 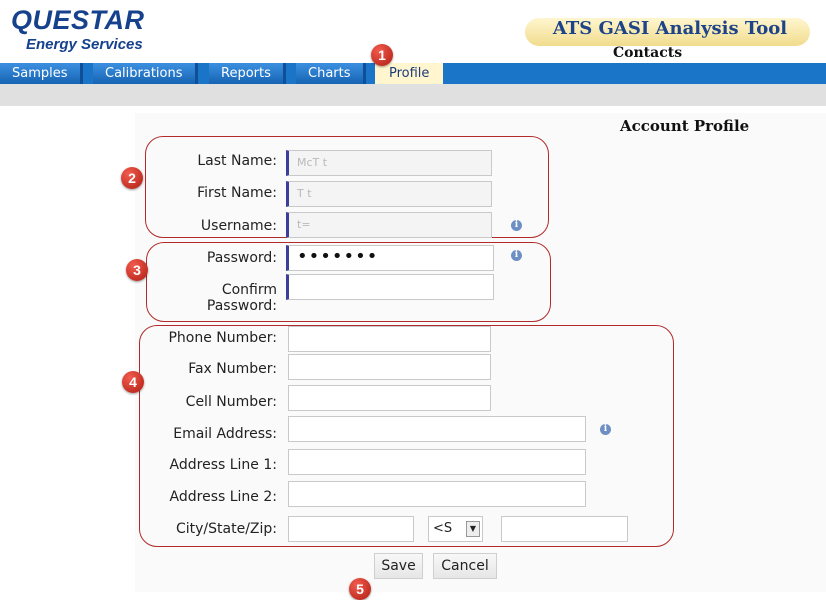 What do you see at coordinates (670, 28) in the screenshot?
I see `app-title: ATS GASI Analysis Tool` at bounding box center [670, 28].